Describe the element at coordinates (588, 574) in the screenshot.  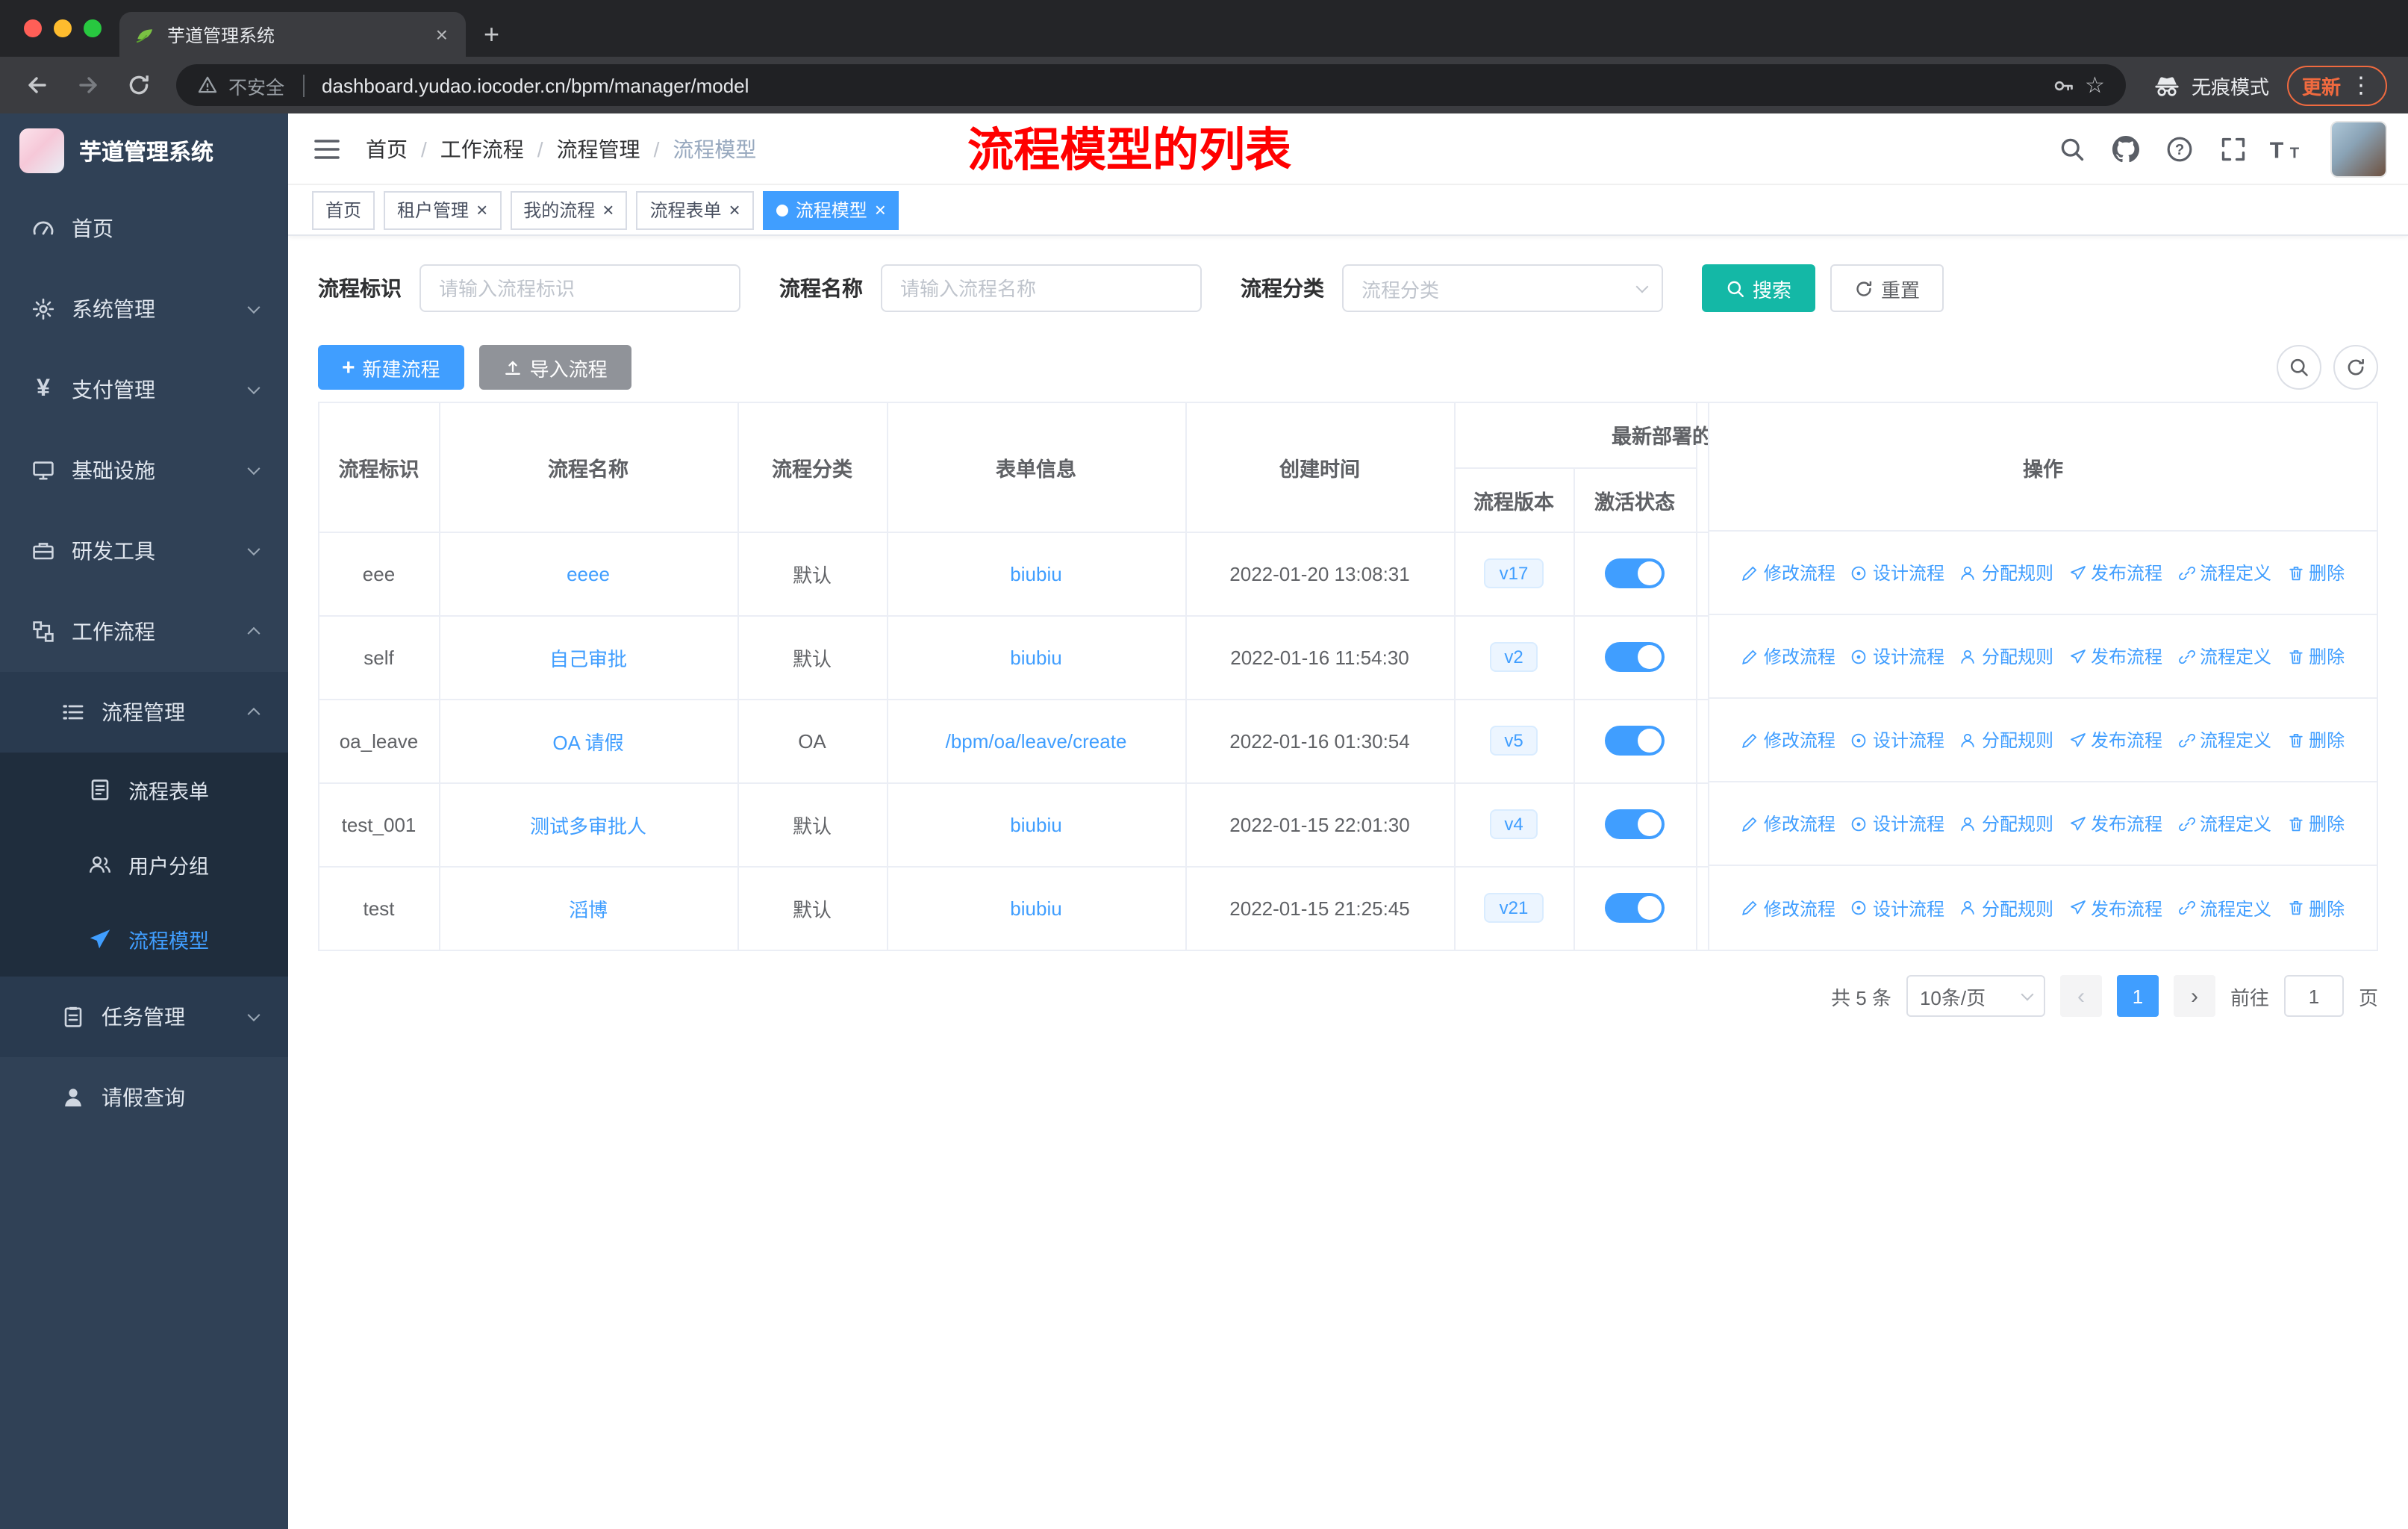
I see `process-name-link: eeee` at that location.